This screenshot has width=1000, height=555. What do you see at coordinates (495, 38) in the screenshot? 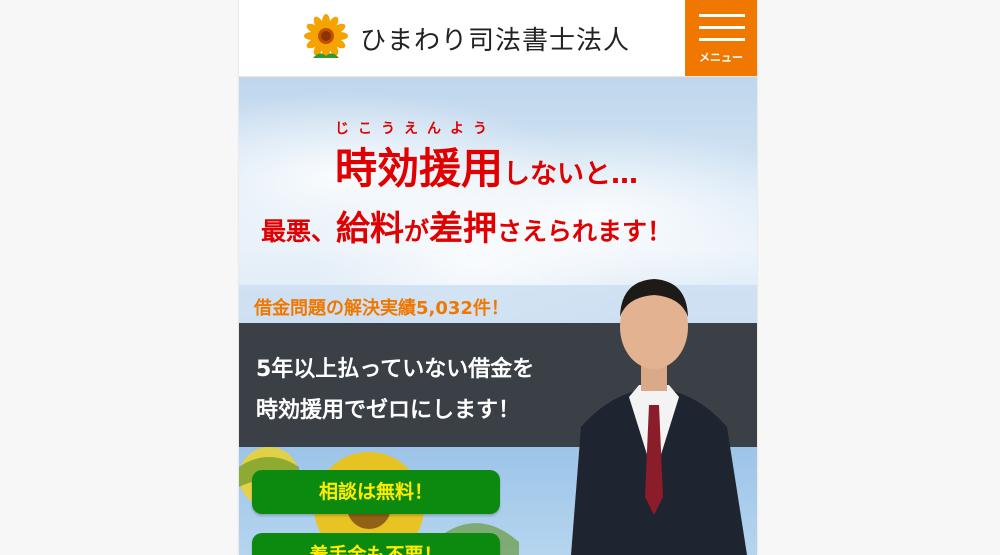
I see `site-name: ひまわり司法書士法人` at bounding box center [495, 38].